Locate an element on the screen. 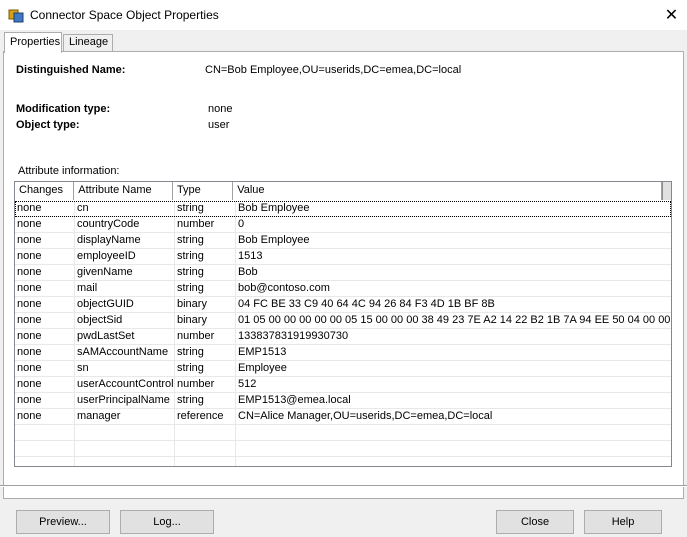 Image resolution: width=687 pixels, height=537 pixels. cell-attribute-name: mail is located at coordinates (125, 289).